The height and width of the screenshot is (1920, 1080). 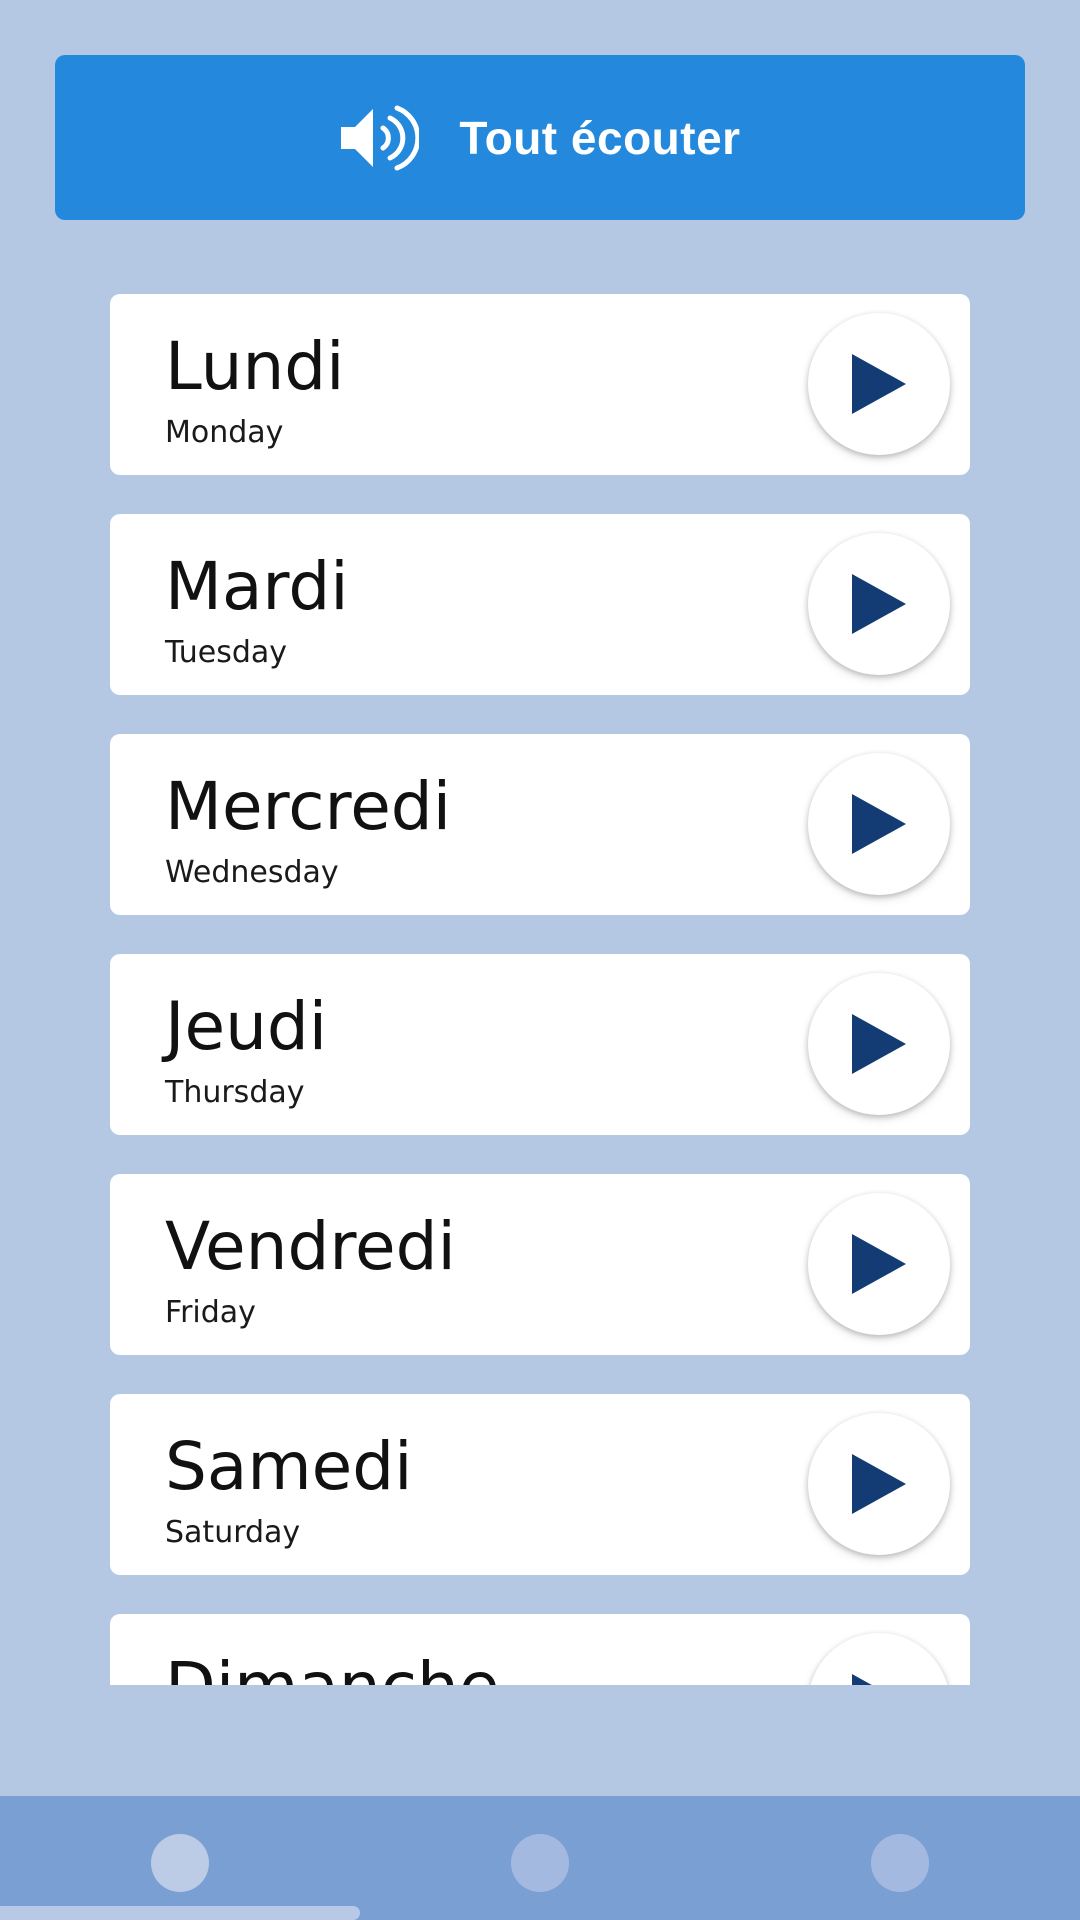 I want to click on day-english: Monday, so click(x=224, y=432).